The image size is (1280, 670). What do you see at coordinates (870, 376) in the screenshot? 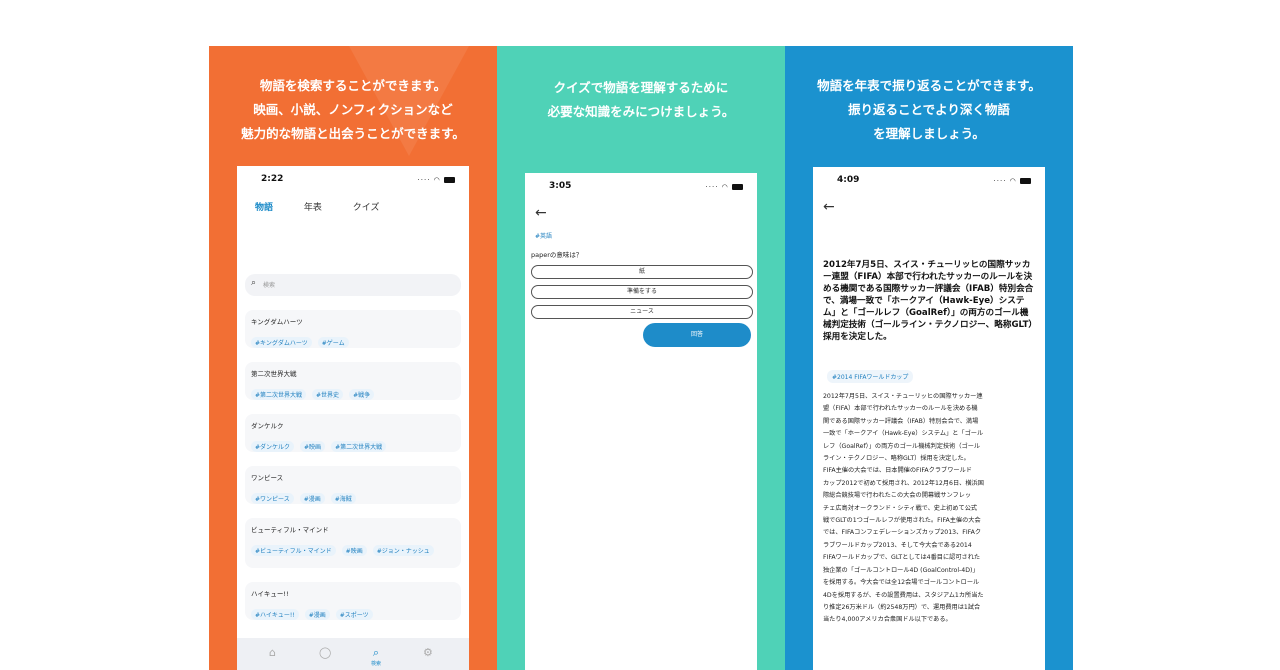
I see `event-tag: #2014 FIFAワールドカップ` at bounding box center [870, 376].